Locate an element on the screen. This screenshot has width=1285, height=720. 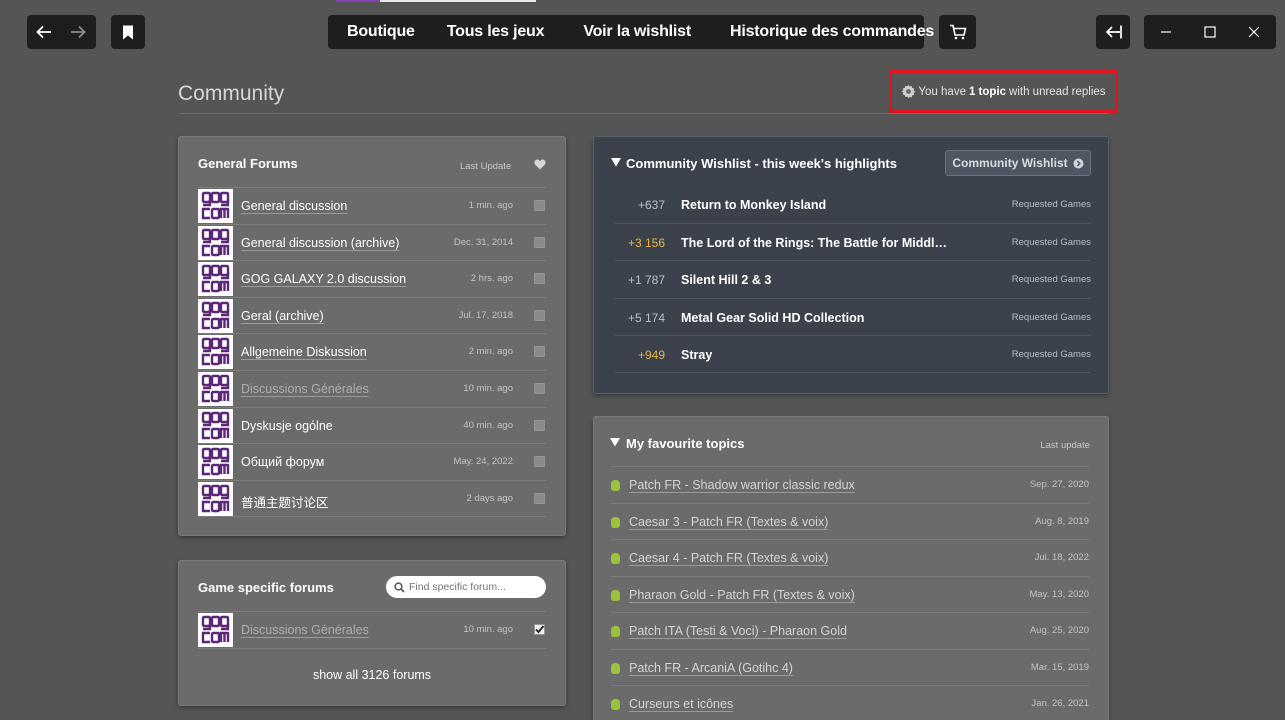
topic-title: Curseurs et icônes is located at coordinates (681, 704).